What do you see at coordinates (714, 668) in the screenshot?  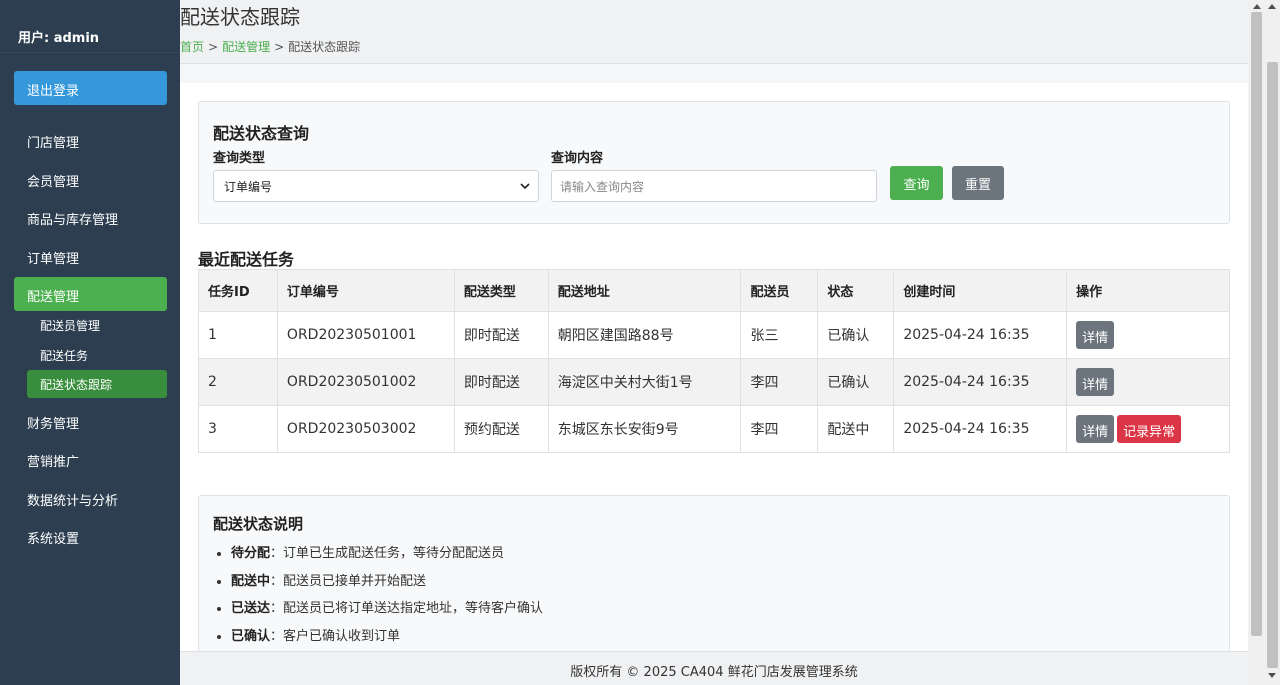 I see `footer: 版权所有 © 2025 CA404 鲜花门店发展管理系统` at bounding box center [714, 668].